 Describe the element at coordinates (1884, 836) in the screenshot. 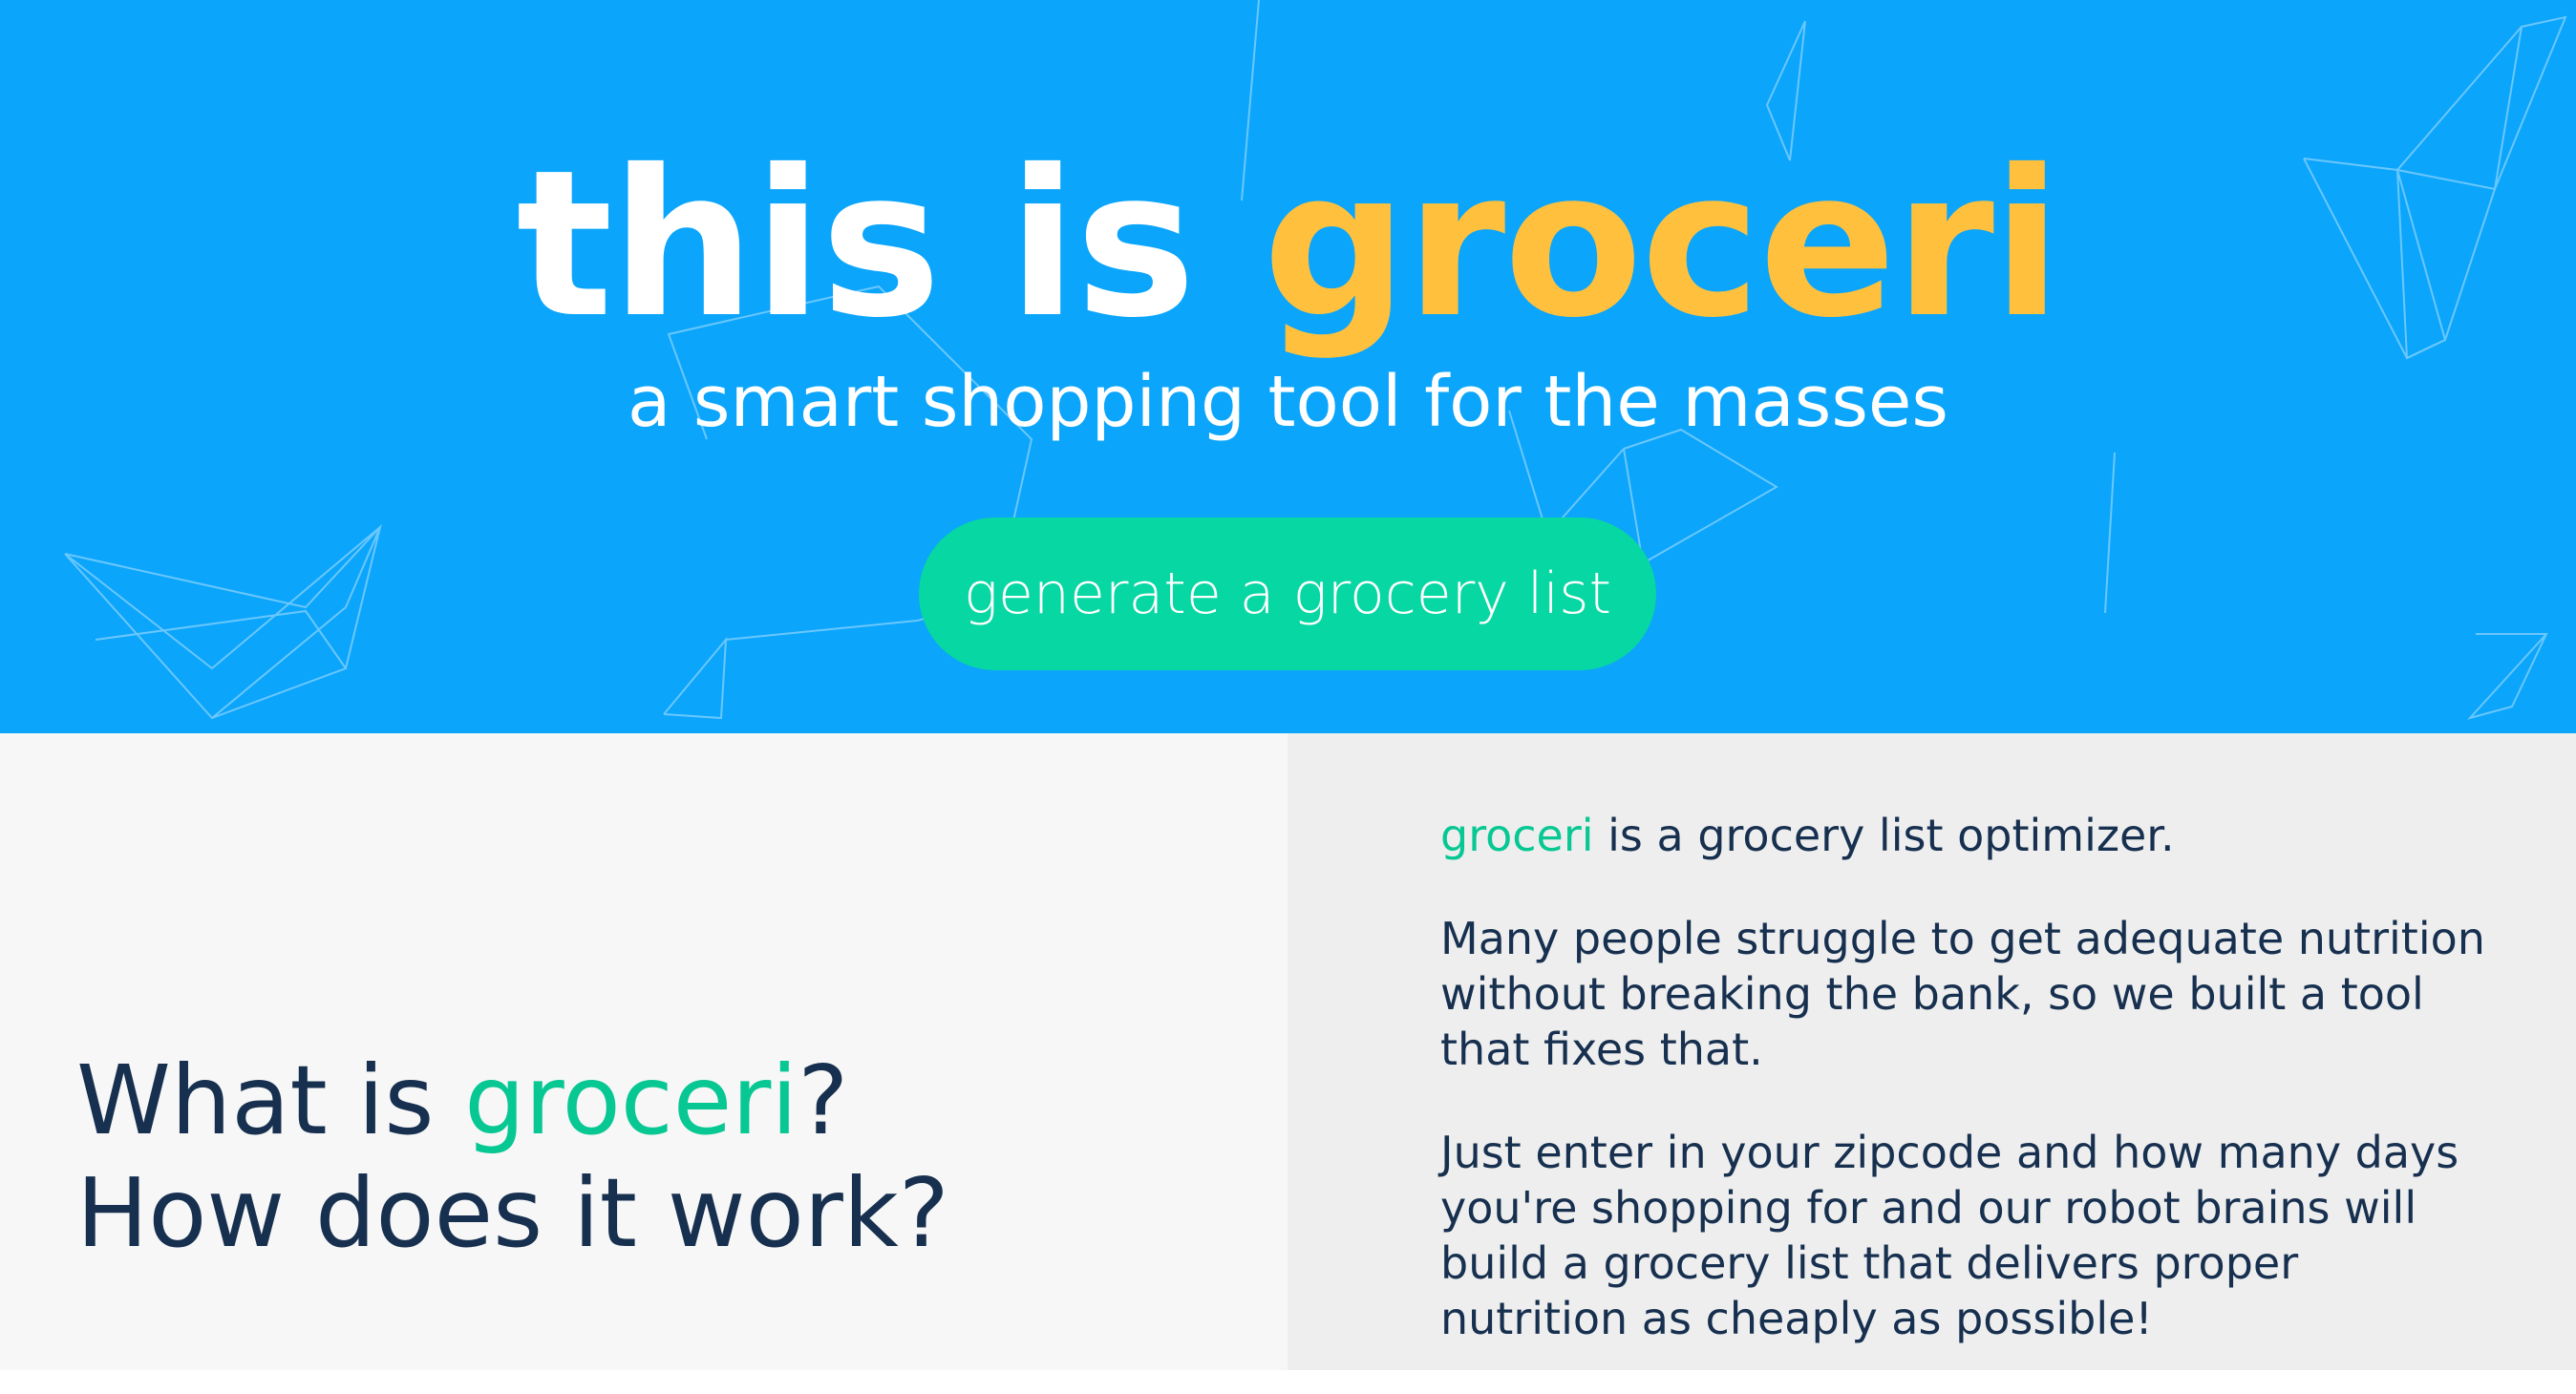

I see `intro-rest: is a grocery list optimizer.` at that location.